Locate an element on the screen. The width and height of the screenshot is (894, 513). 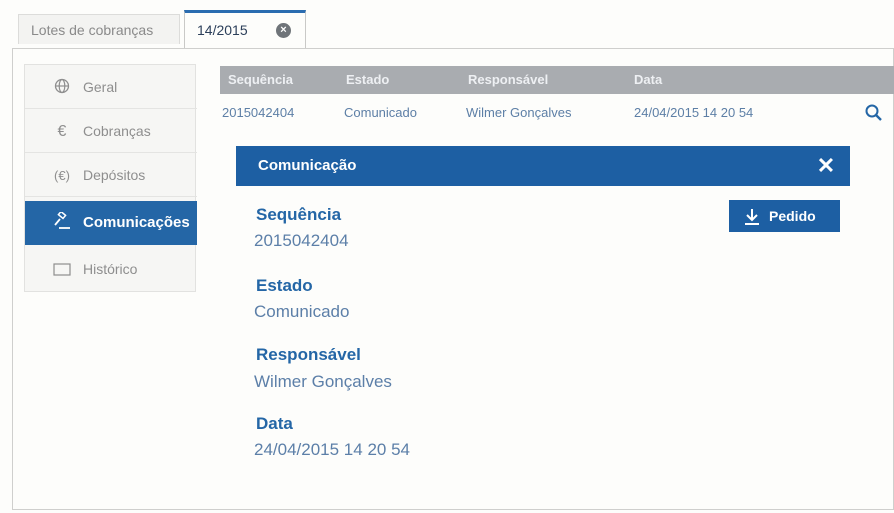
sidebar-item-cobrancas: € Cobranças is located at coordinates (111, 131).